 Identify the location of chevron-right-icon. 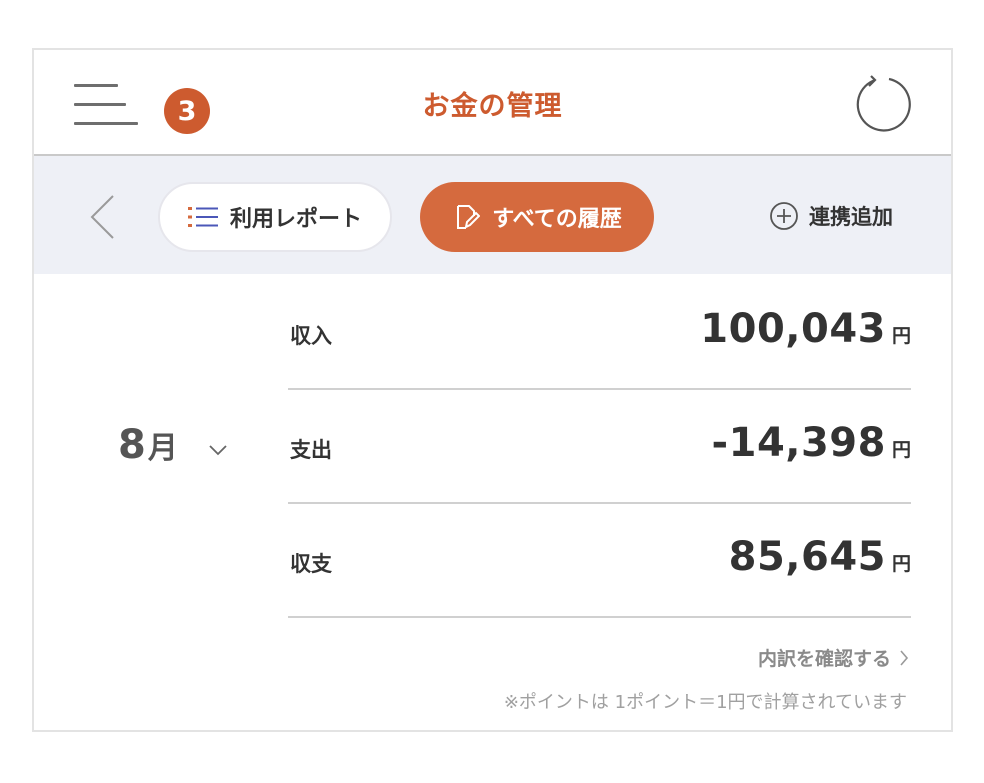
(904, 657).